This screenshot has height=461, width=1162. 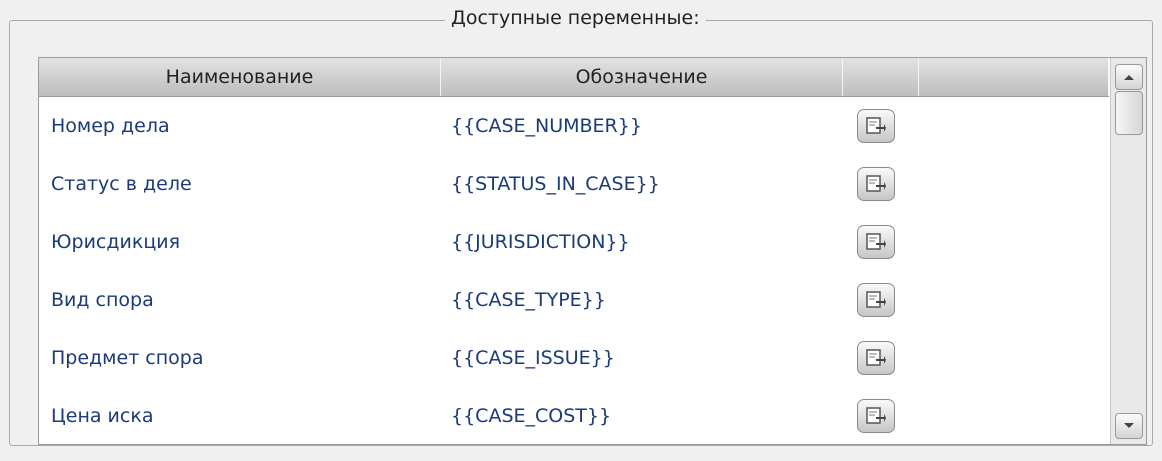 I want to click on arrow-down-icon, so click(x=1129, y=425).